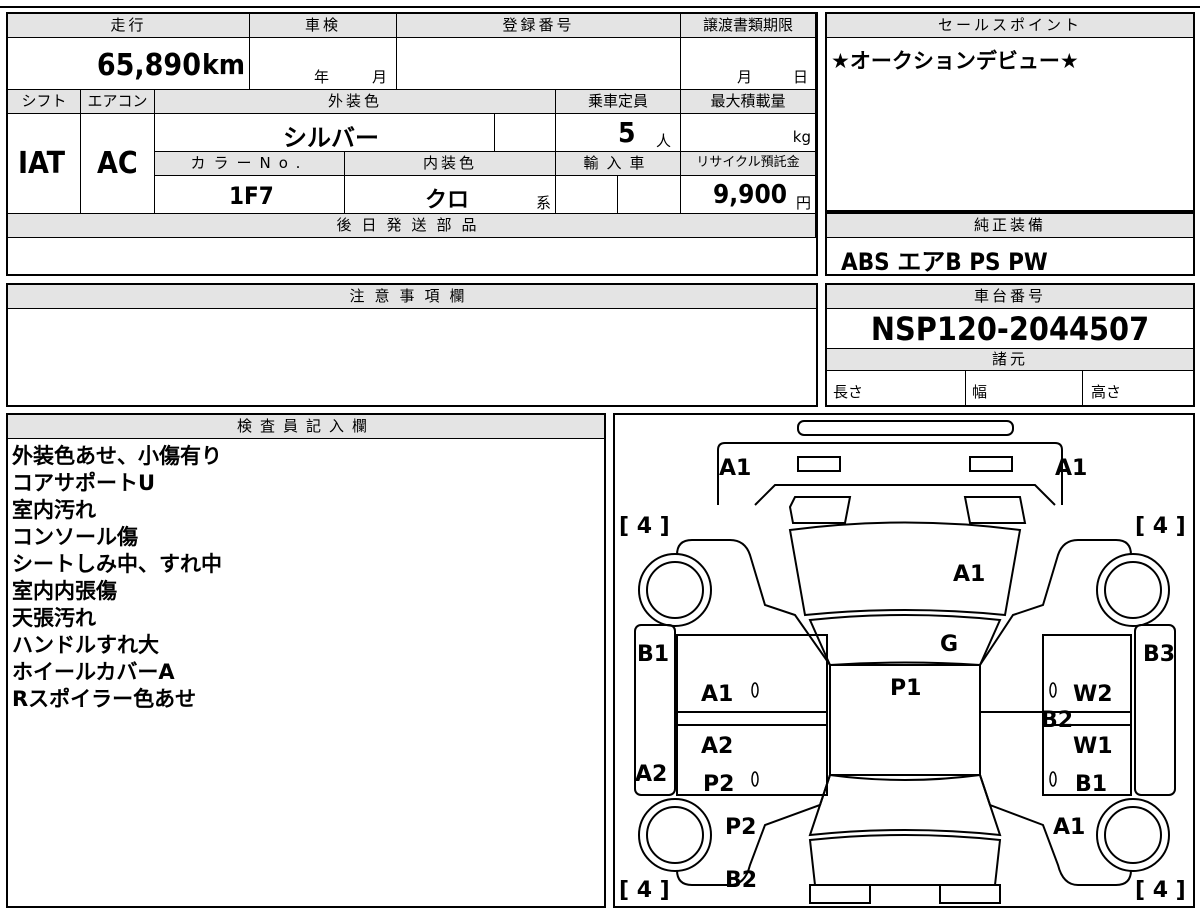 The image size is (1200, 908). I want to click on mark-right-front-door-w2: W2, so click(1093, 694).